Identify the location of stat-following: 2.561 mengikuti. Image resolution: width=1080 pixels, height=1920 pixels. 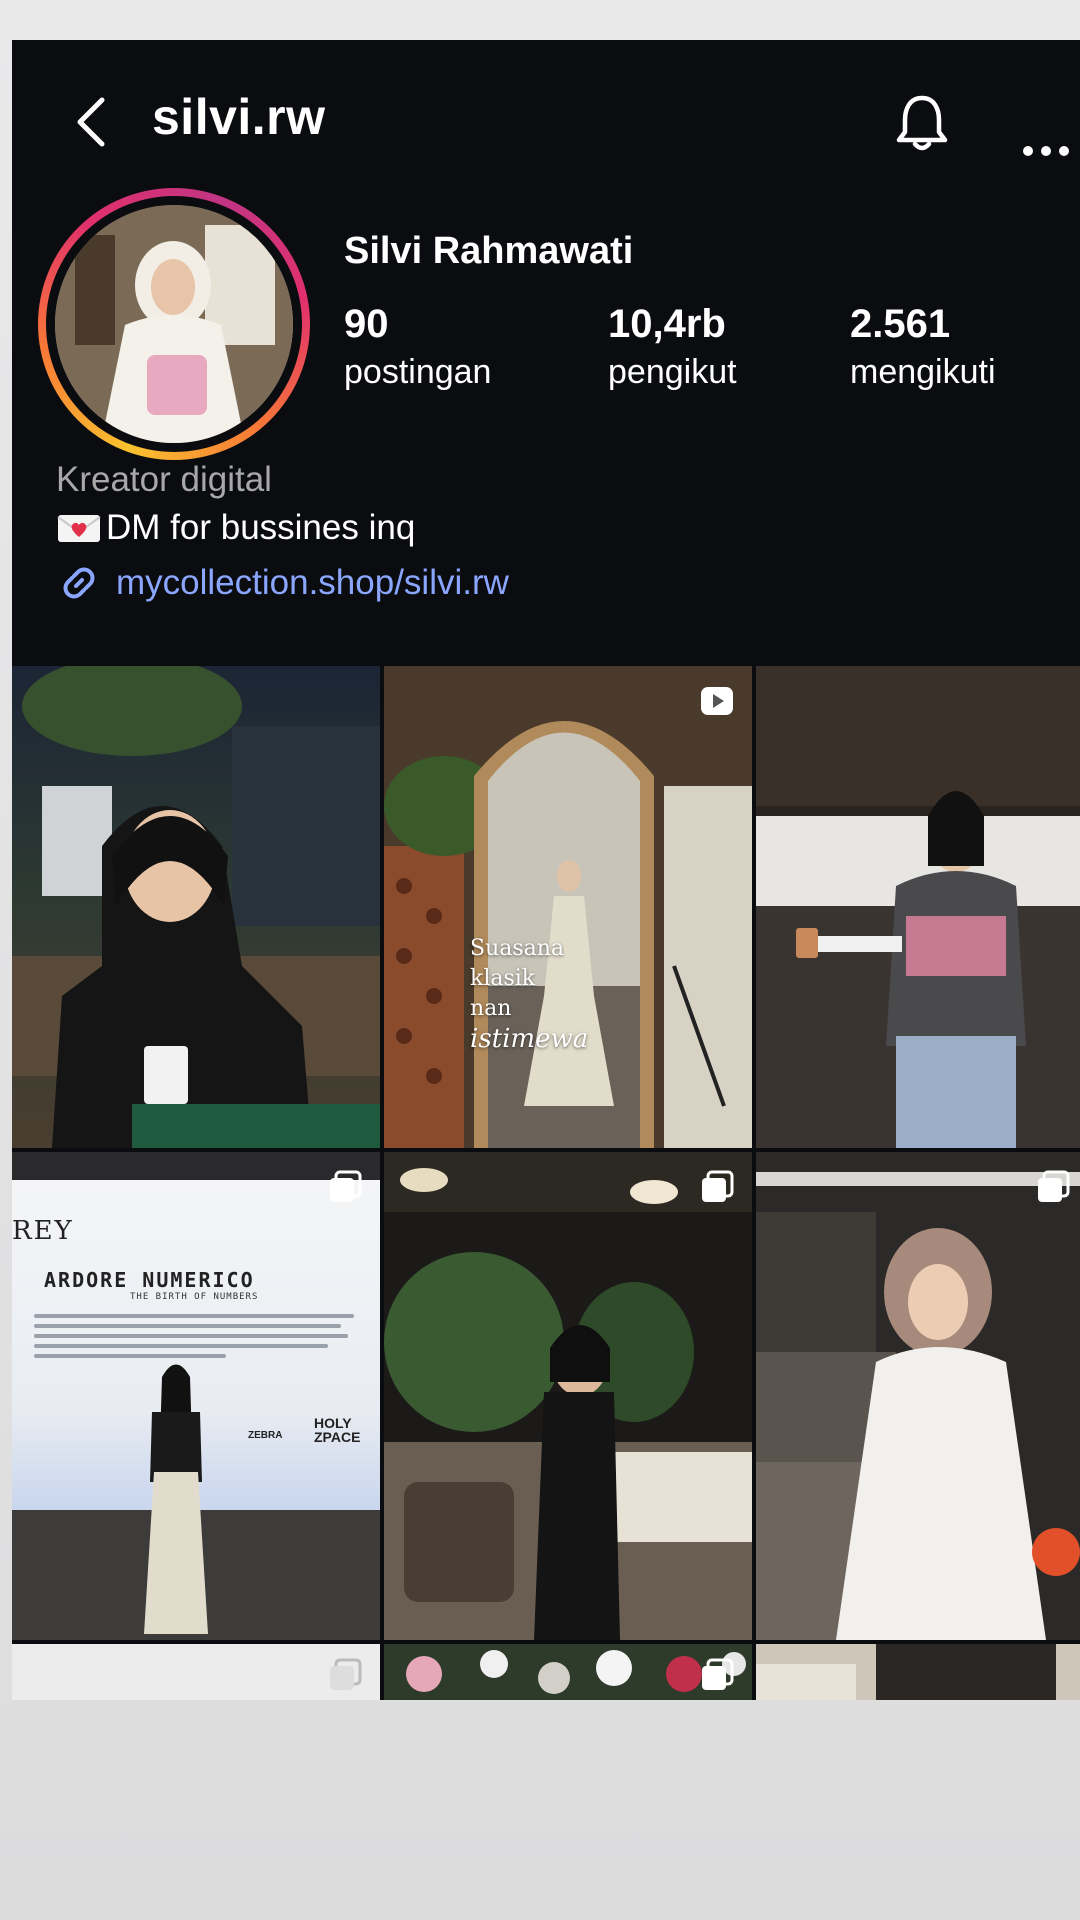
(923, 347).